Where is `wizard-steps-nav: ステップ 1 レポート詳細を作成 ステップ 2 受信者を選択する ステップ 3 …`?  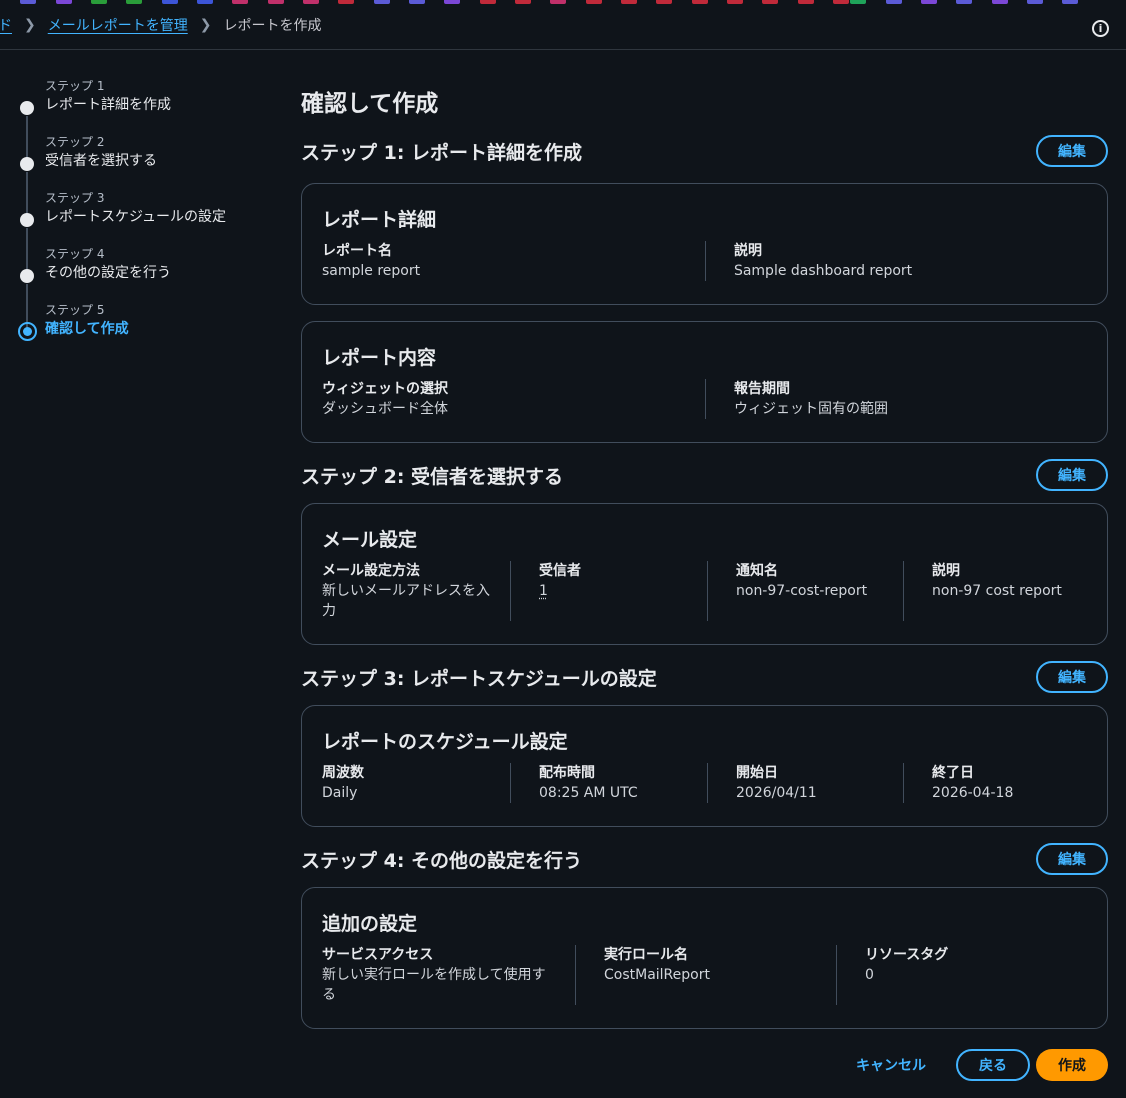
wizard-steps-nav: ステップ 1 レポート詳細を作成 ステップ 2 受信者を選択する ステップ 3 … is located at coordinates (148, 218).